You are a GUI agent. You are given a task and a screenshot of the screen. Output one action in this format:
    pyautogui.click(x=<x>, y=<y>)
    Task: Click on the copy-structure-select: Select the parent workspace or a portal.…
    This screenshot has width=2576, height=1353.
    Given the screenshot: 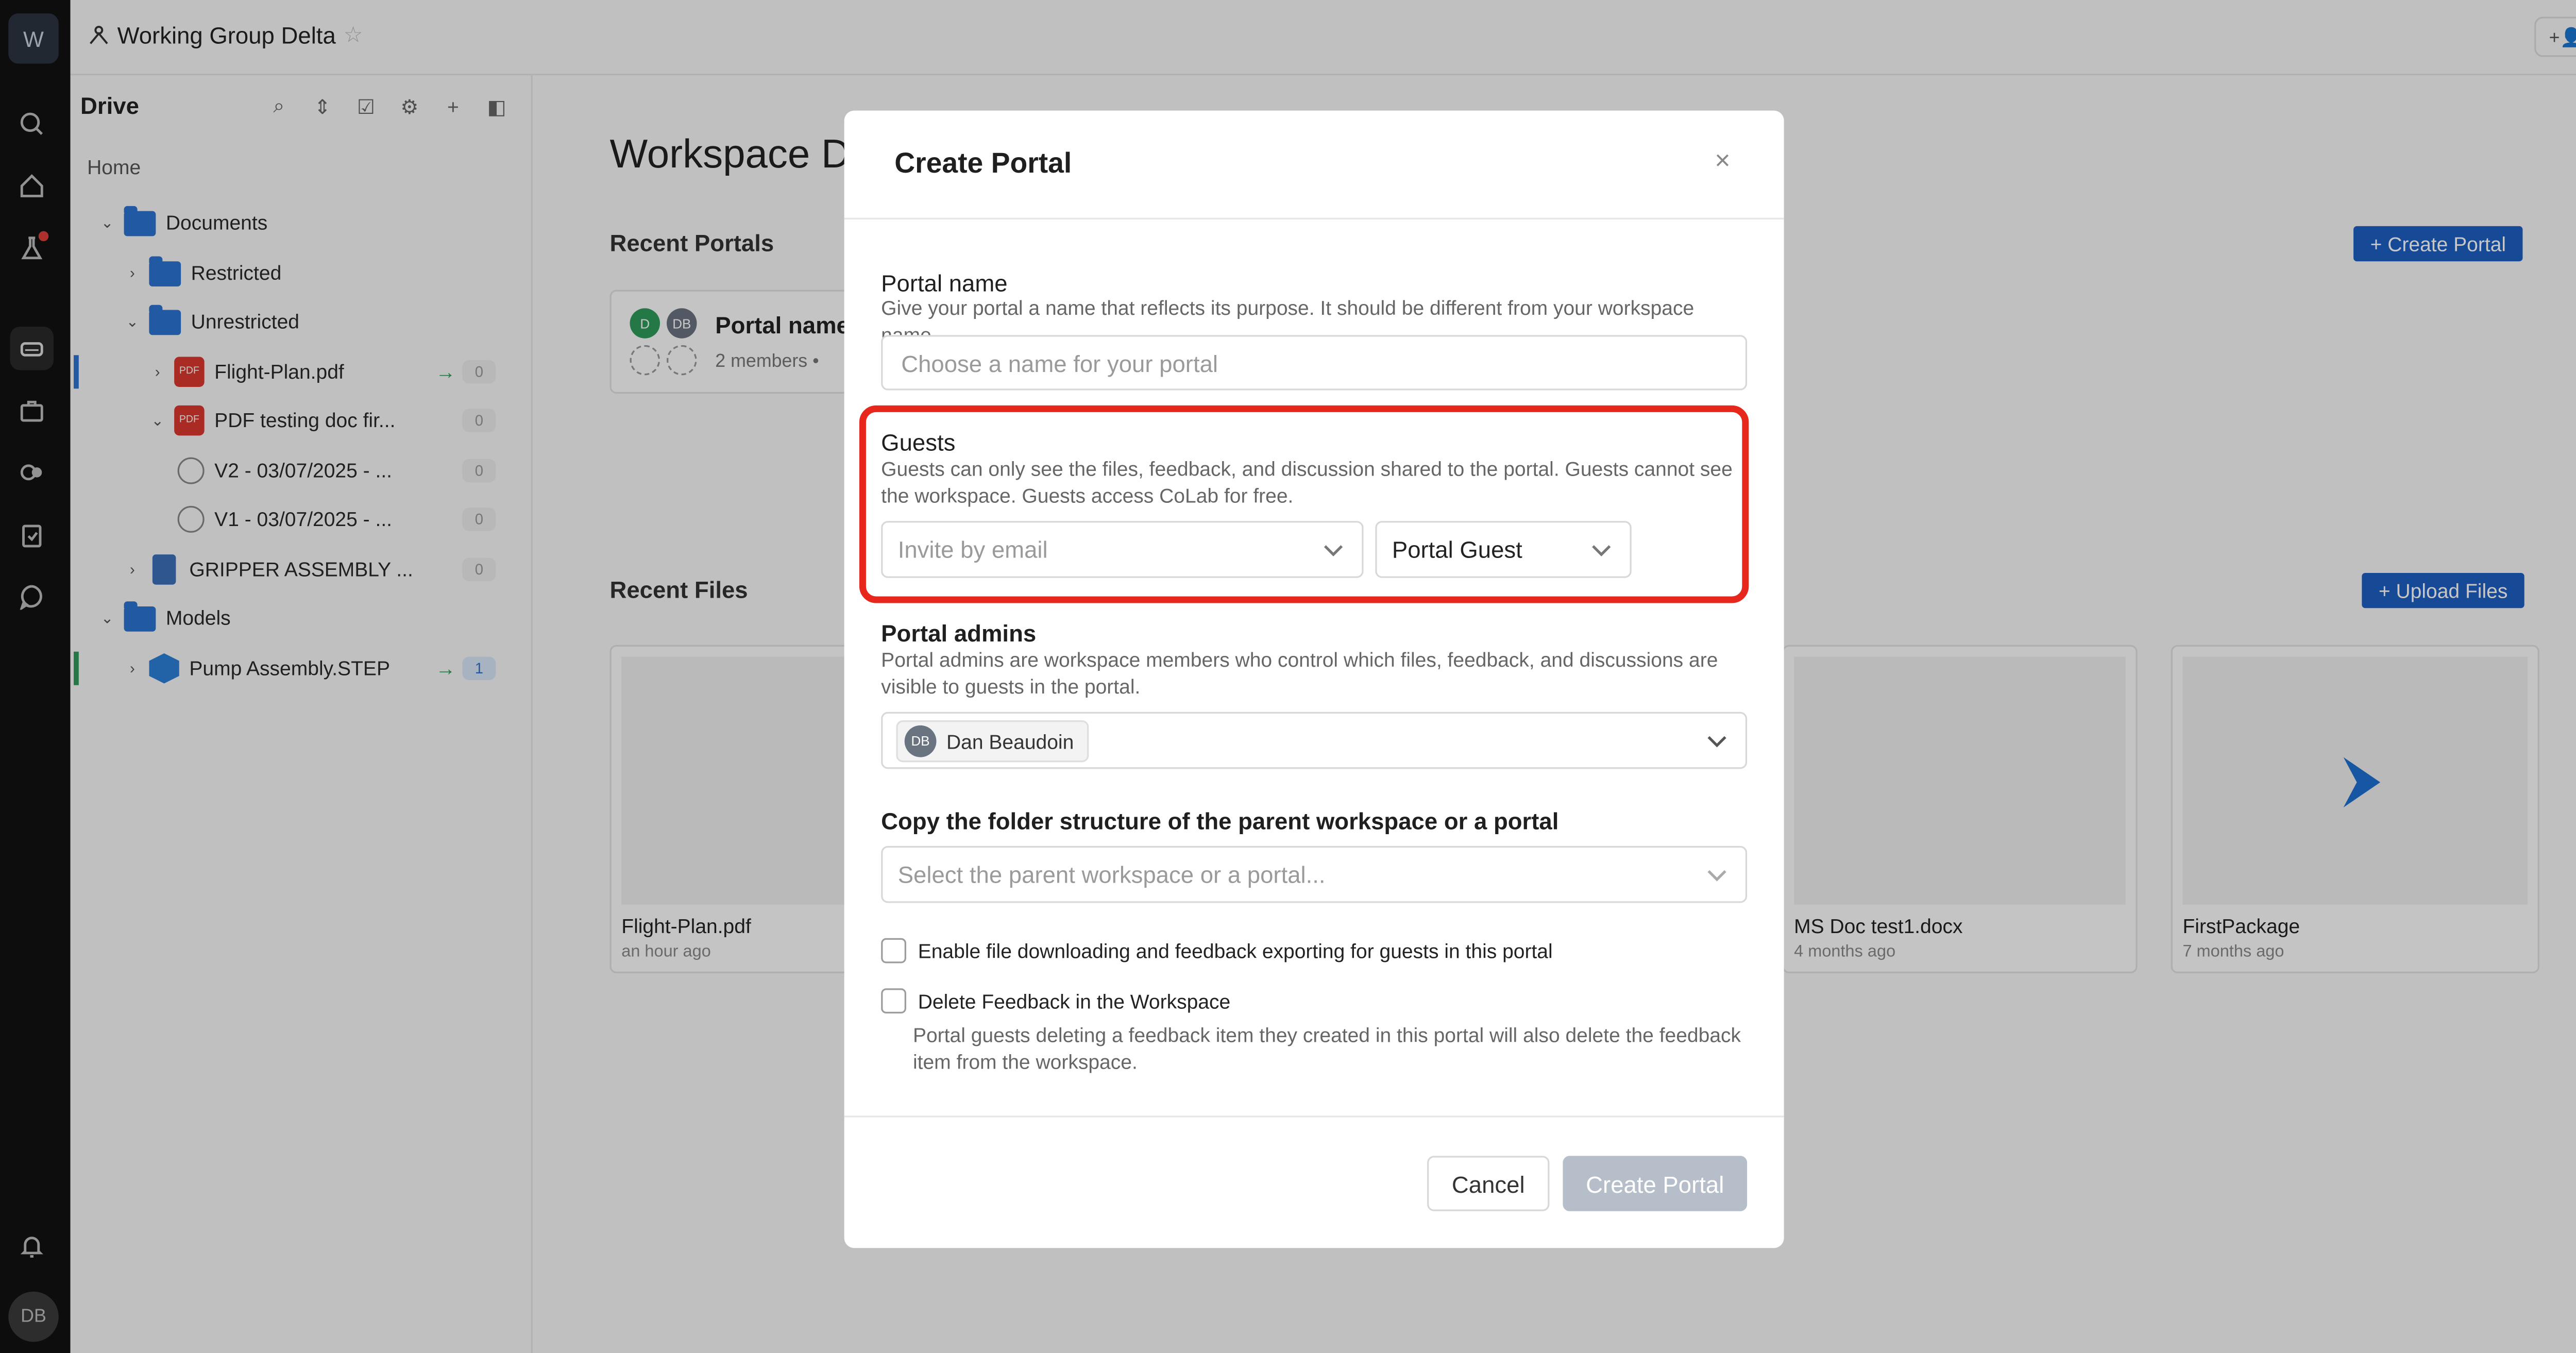 What is the action you would take?
    pyautogui.click(x=1314, y=874)
    